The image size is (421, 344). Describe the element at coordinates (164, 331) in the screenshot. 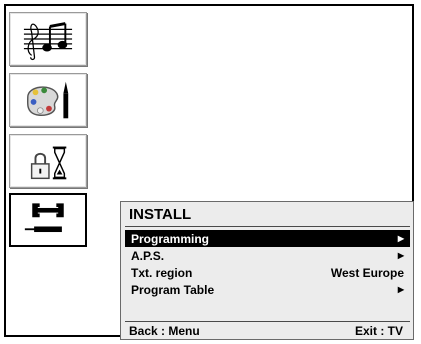

I see `back-hint: Back : Menu` at that location.